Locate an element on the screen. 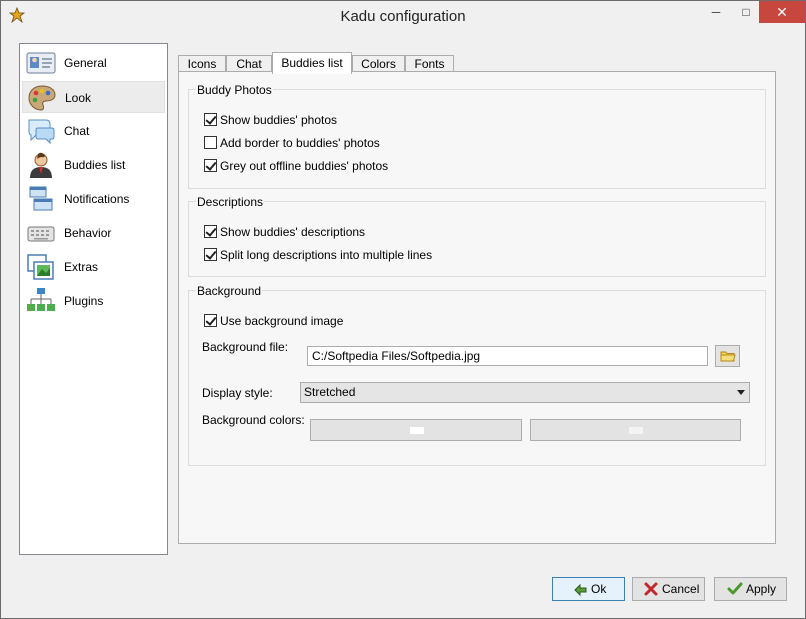  sidebar-item-label: Behavior is located at coordinates (88, 233).